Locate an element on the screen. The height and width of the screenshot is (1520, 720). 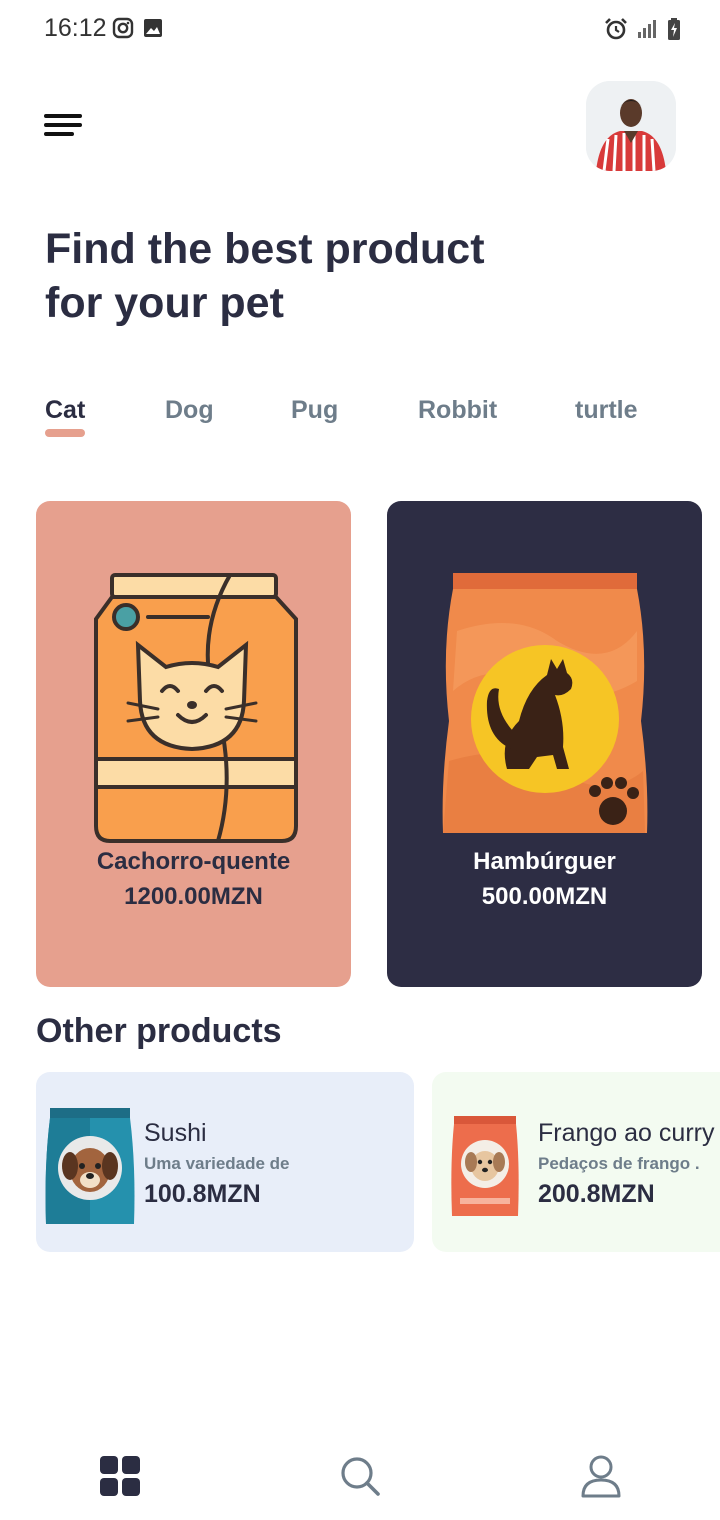
tab-robbit: Robbit is located at coordinates (457, 410).